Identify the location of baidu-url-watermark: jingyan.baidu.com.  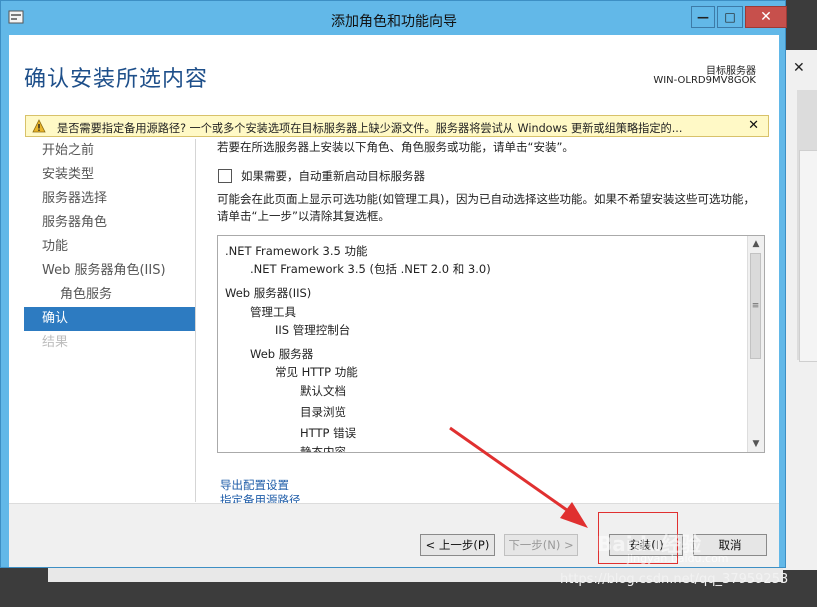
(678, 558).